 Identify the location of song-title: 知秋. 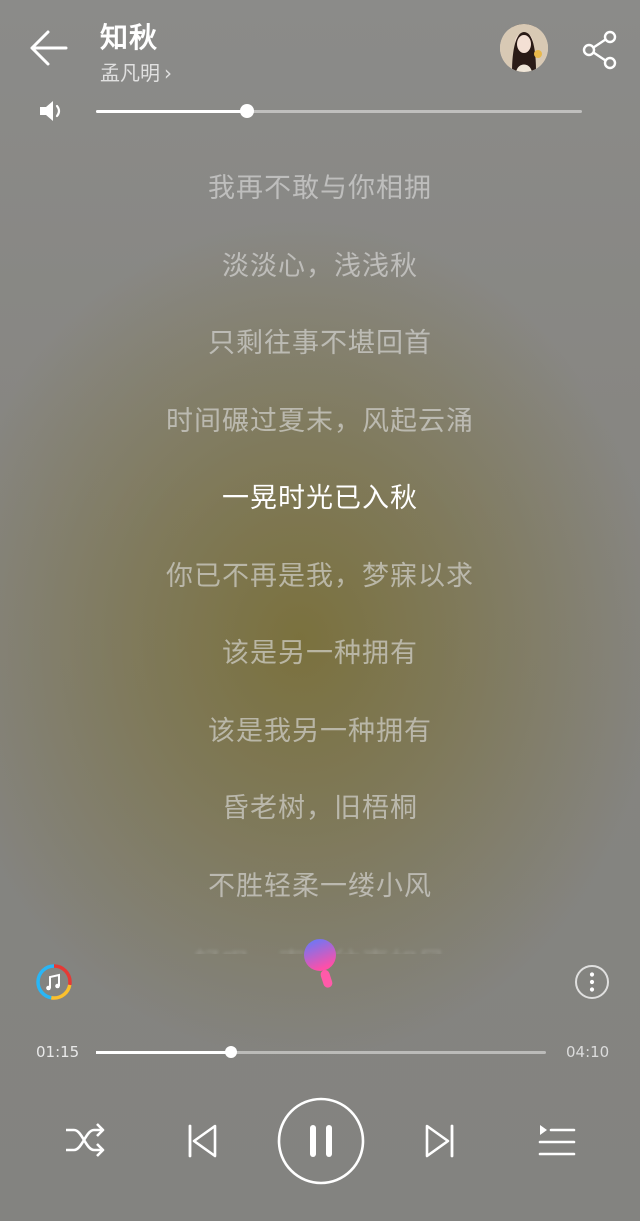
(129, 37).